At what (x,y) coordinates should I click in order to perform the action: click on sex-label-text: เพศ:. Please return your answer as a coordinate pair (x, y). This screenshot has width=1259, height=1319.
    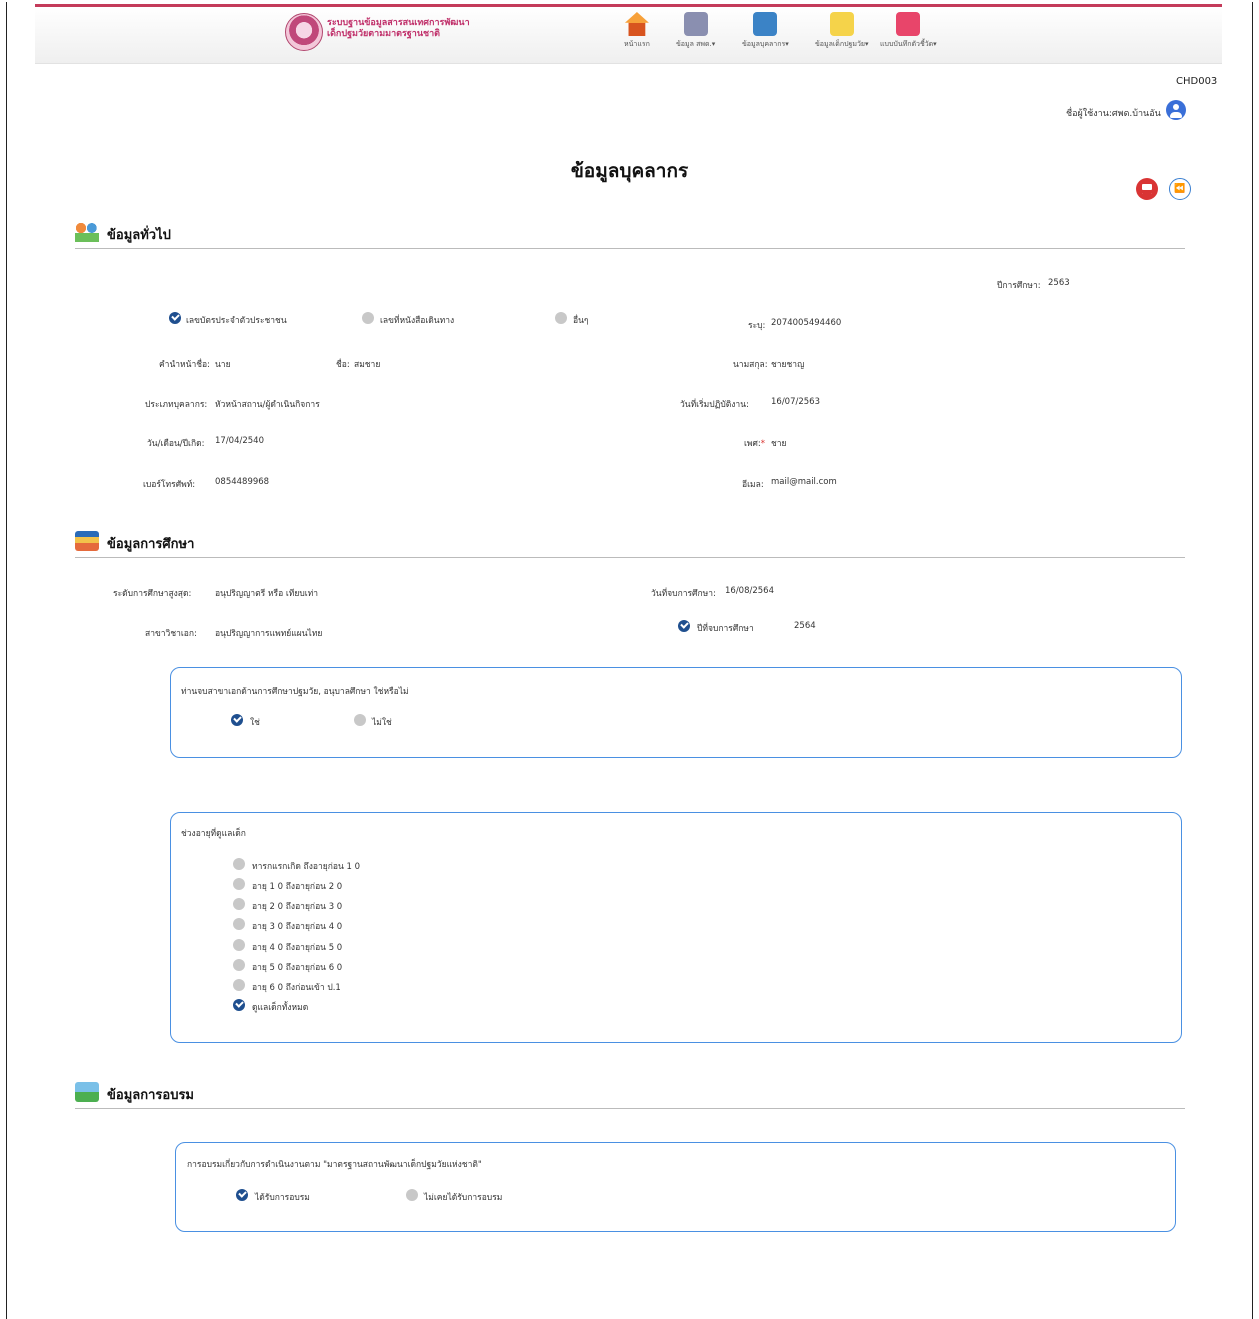
    Looking at the image, I should click on (752, 444).